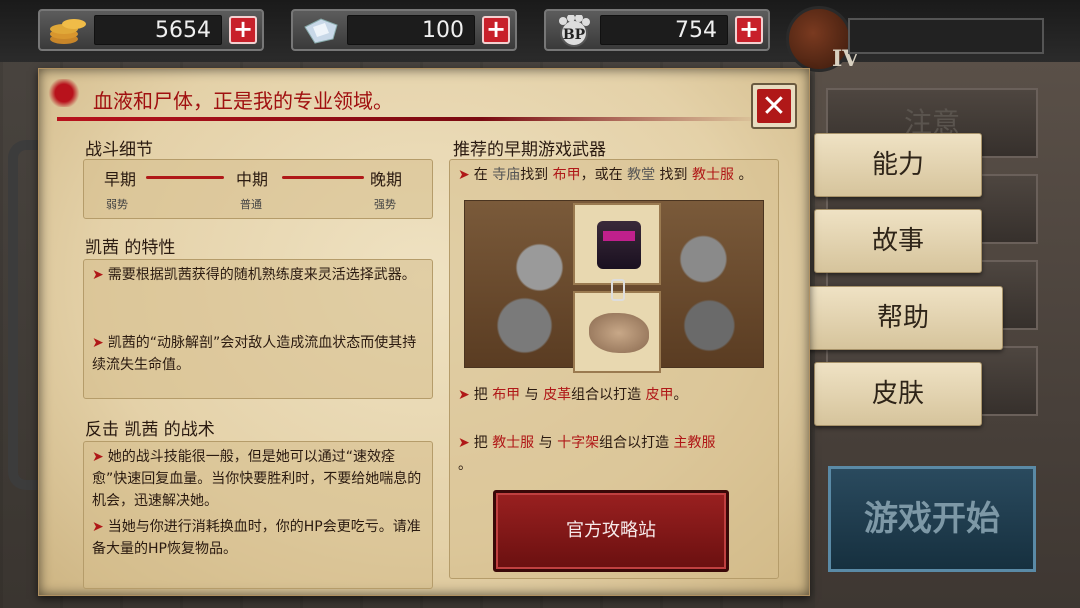  What do you see at coordinates (898, 165) in the screenshot?
I see `tab-ability: 能力` at bounding box center [898, 165].